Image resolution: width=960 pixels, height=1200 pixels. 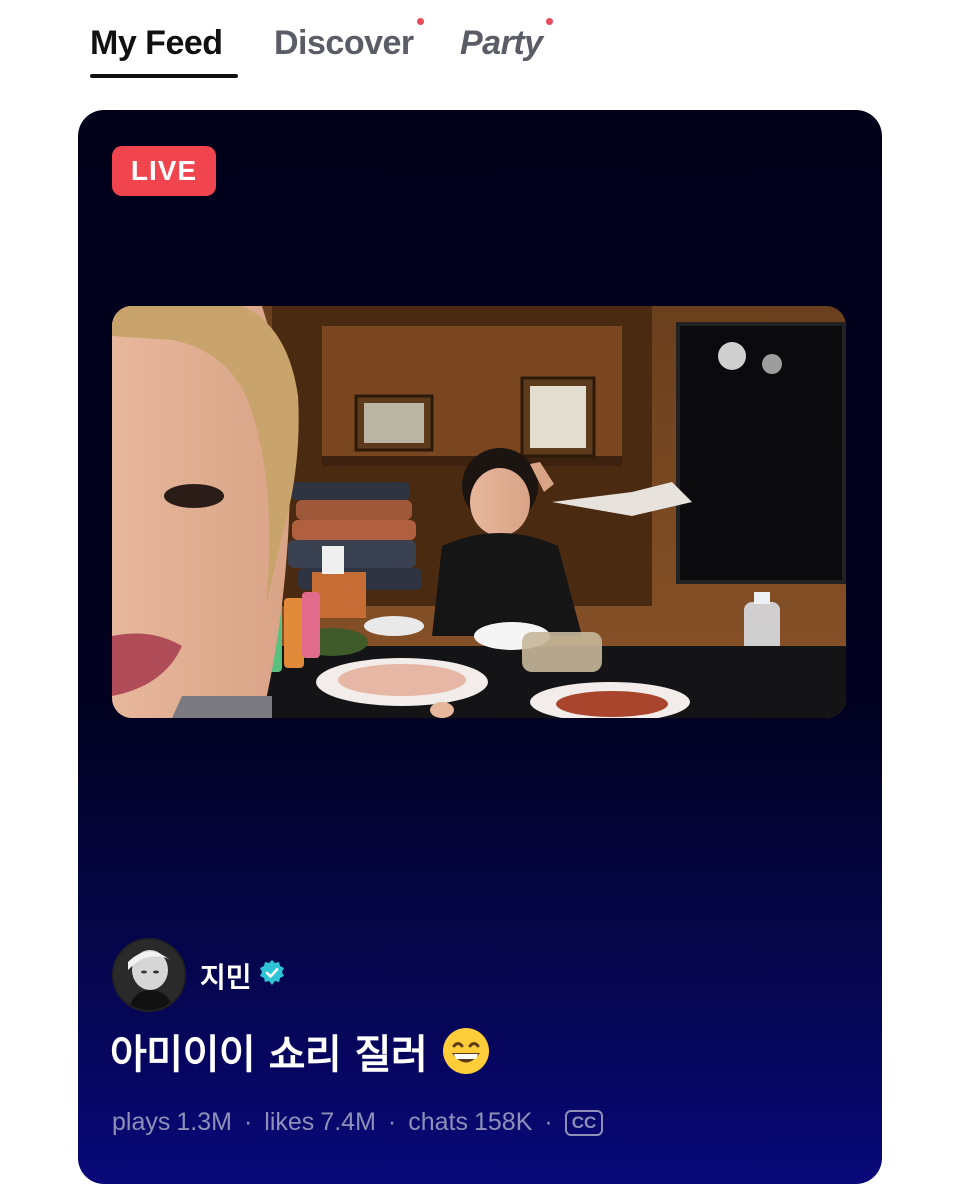 I want to click on avatar-image, so click(x=149, y=975).